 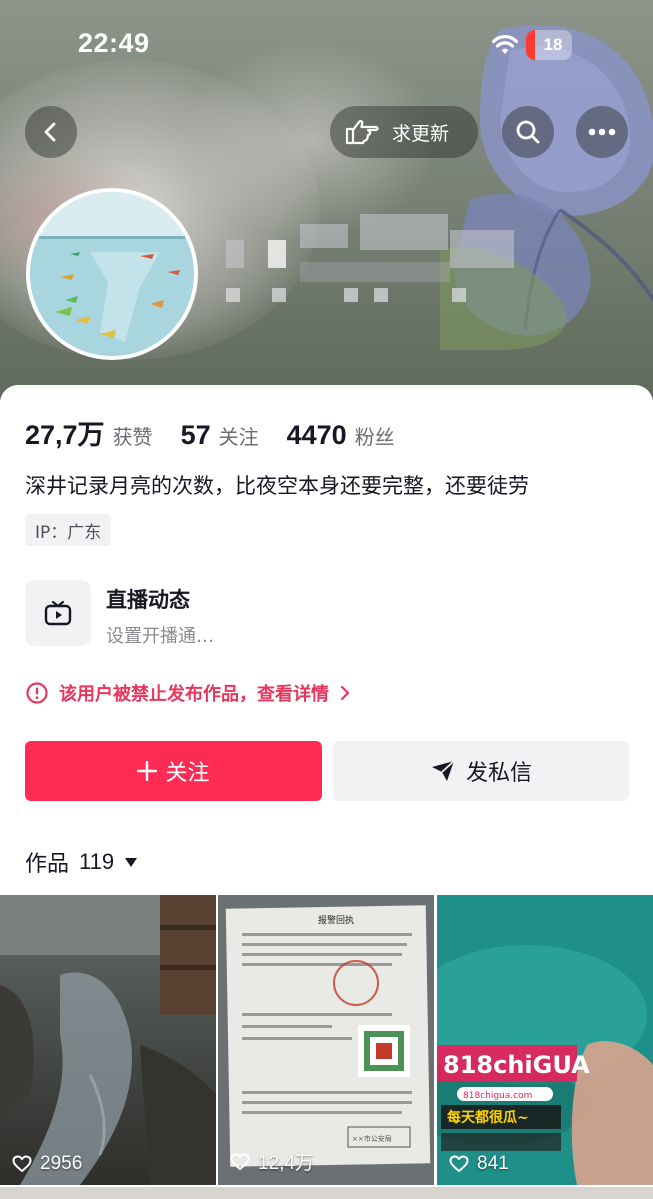 I want to click on likes-count: 27,7万, so click(x=65, y=435).